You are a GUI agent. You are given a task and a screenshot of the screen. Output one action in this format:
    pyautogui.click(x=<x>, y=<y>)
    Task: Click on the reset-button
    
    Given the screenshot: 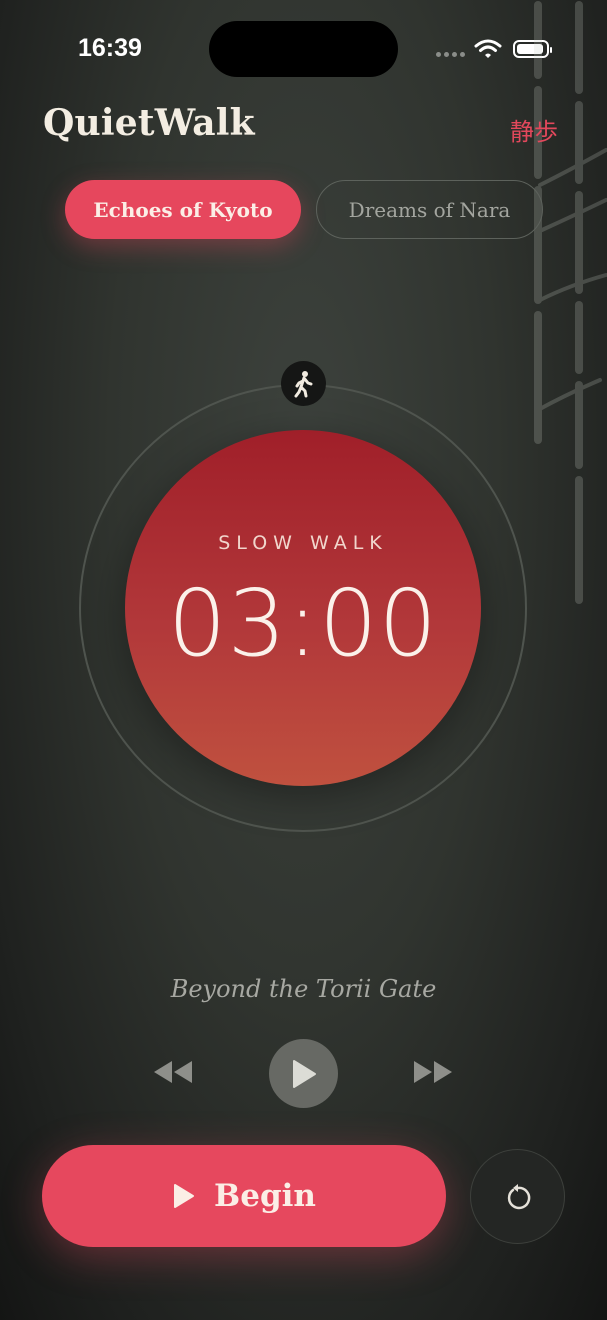 What is the action you would take?
    pyautogui.click(x=517, y=1196)
    